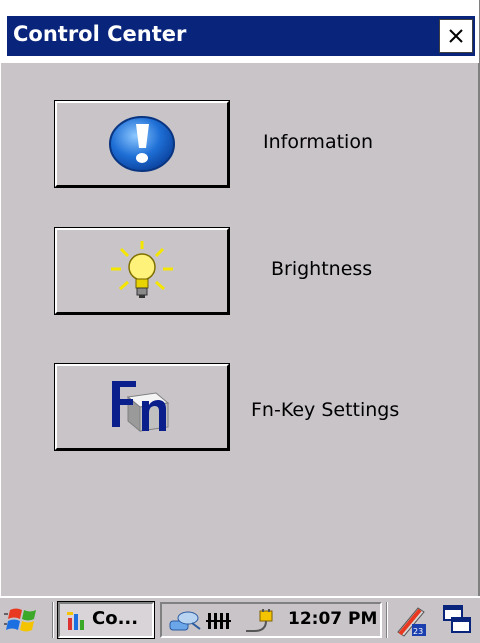 This screenshot has width=480, height=643. What do you see at coordinates (418, 631) in the screenshot?
I see `input-panel-badge: 23` at bounding box center [418, 631].